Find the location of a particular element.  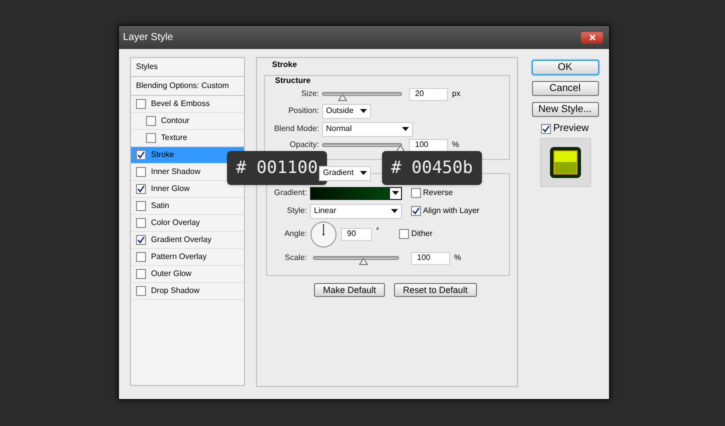

button: Make Default is located at coordinates (350, 290).